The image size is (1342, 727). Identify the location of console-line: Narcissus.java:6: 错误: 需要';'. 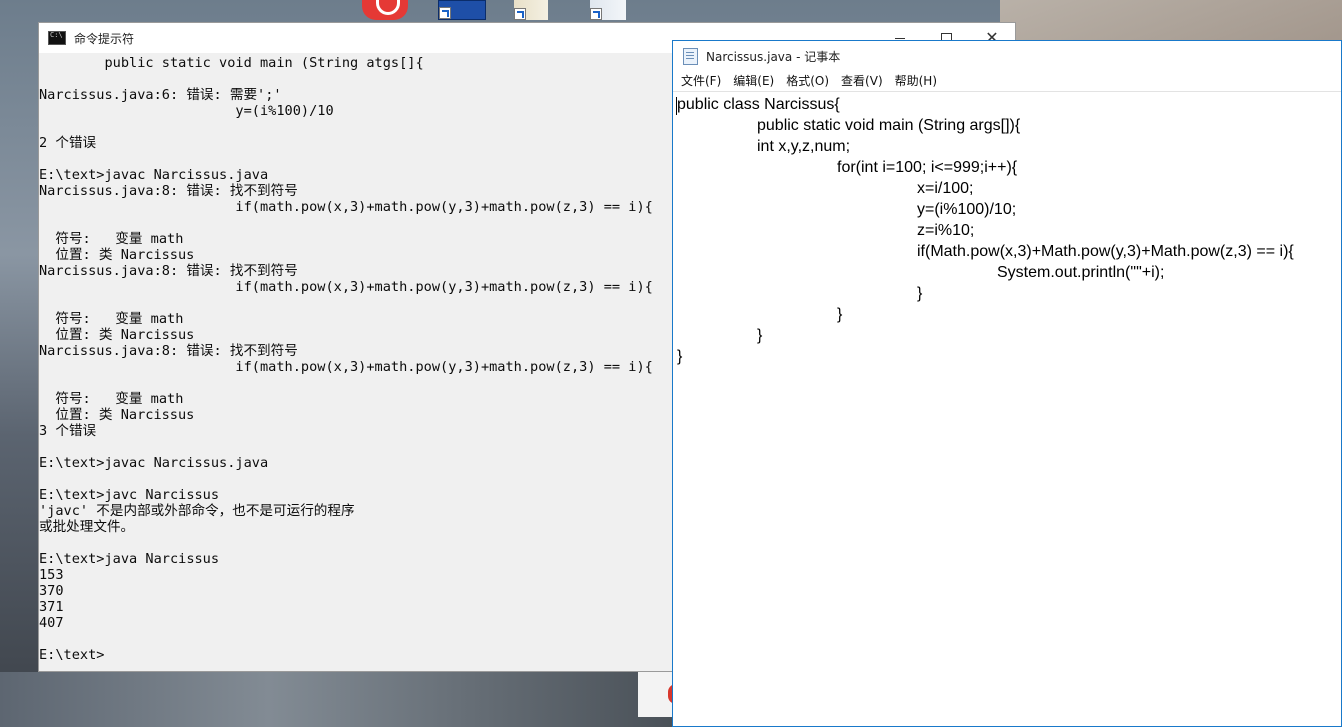
(160, 95).